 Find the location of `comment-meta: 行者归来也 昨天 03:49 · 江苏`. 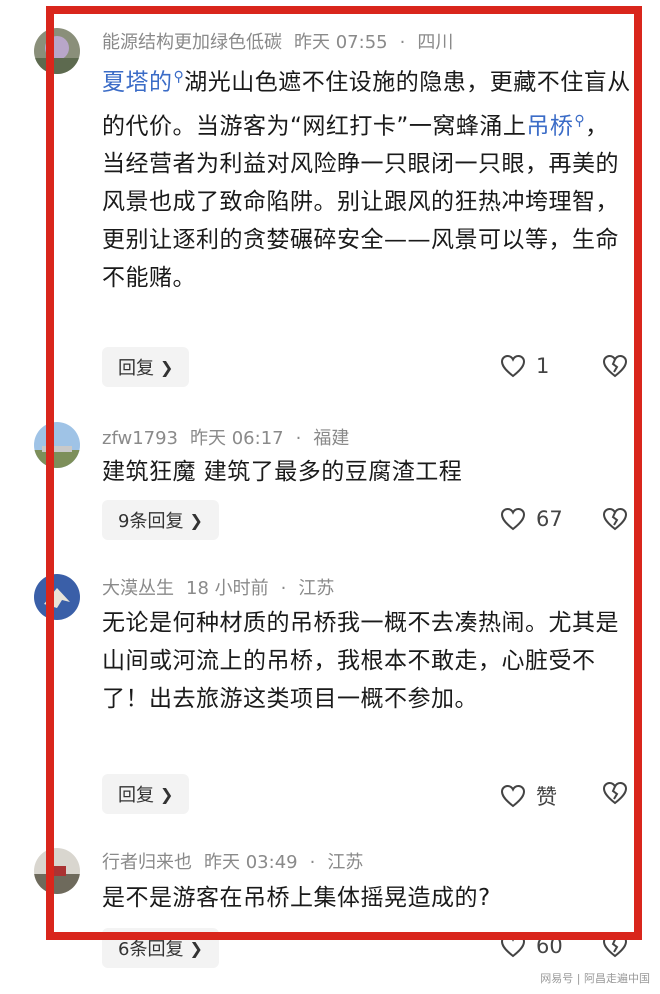

comment-meta: 行者归来也 昨天 03:49 · 江苏 is located at coordinates (238, 861).